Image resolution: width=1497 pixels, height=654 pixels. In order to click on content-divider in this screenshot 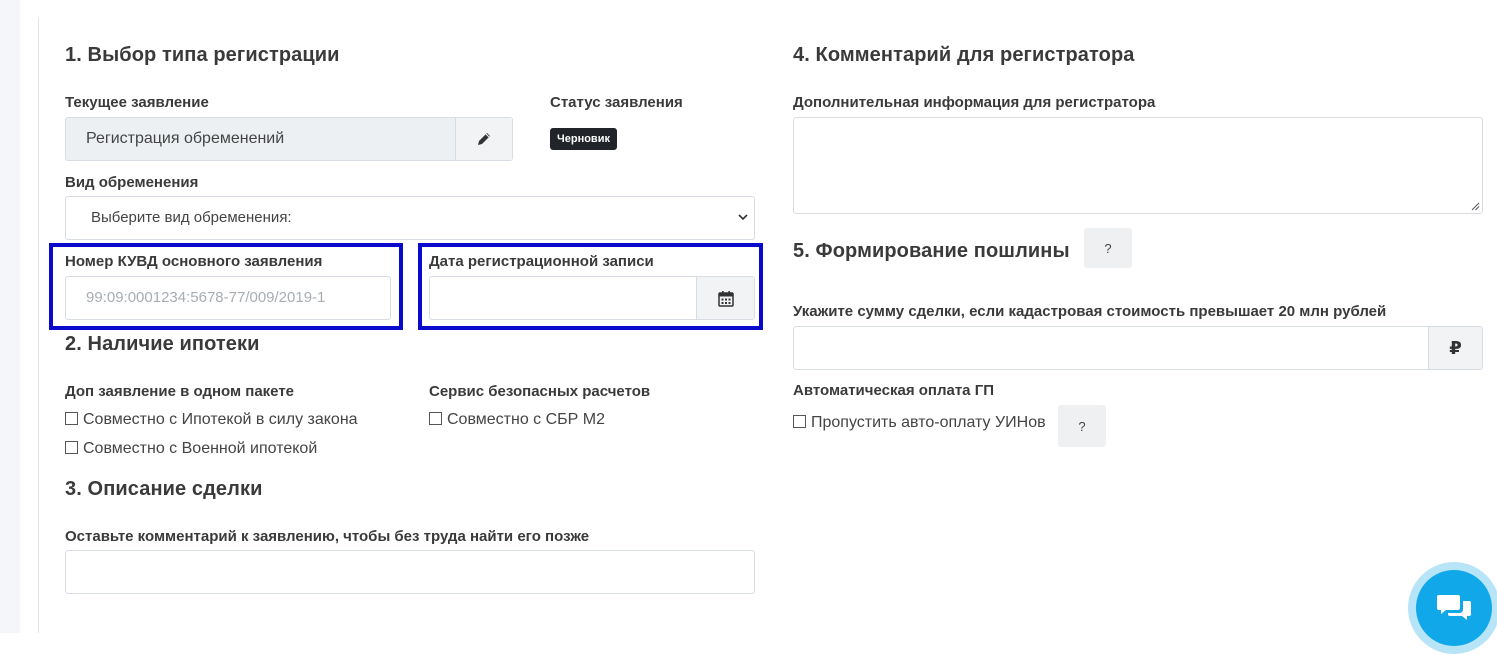, I will do `click(38, 325)`.